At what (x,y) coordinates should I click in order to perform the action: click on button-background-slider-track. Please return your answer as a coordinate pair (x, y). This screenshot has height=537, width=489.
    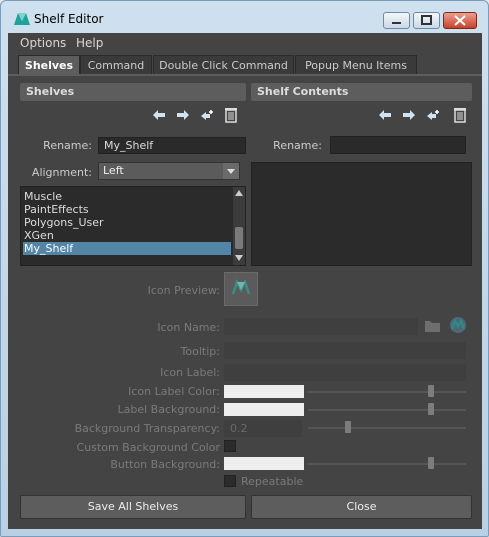
    Looking at the image, I should click on (387, 464).